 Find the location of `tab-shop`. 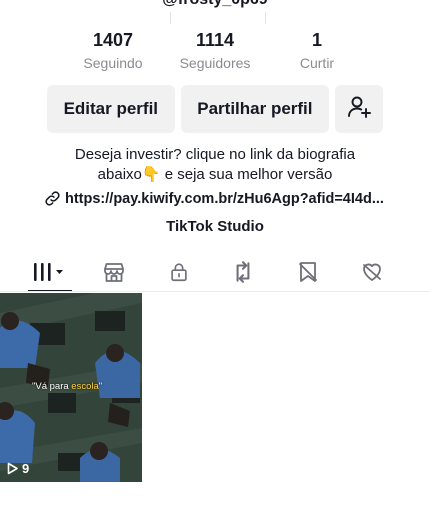

tab-shop is located at coordinates (114, 272).